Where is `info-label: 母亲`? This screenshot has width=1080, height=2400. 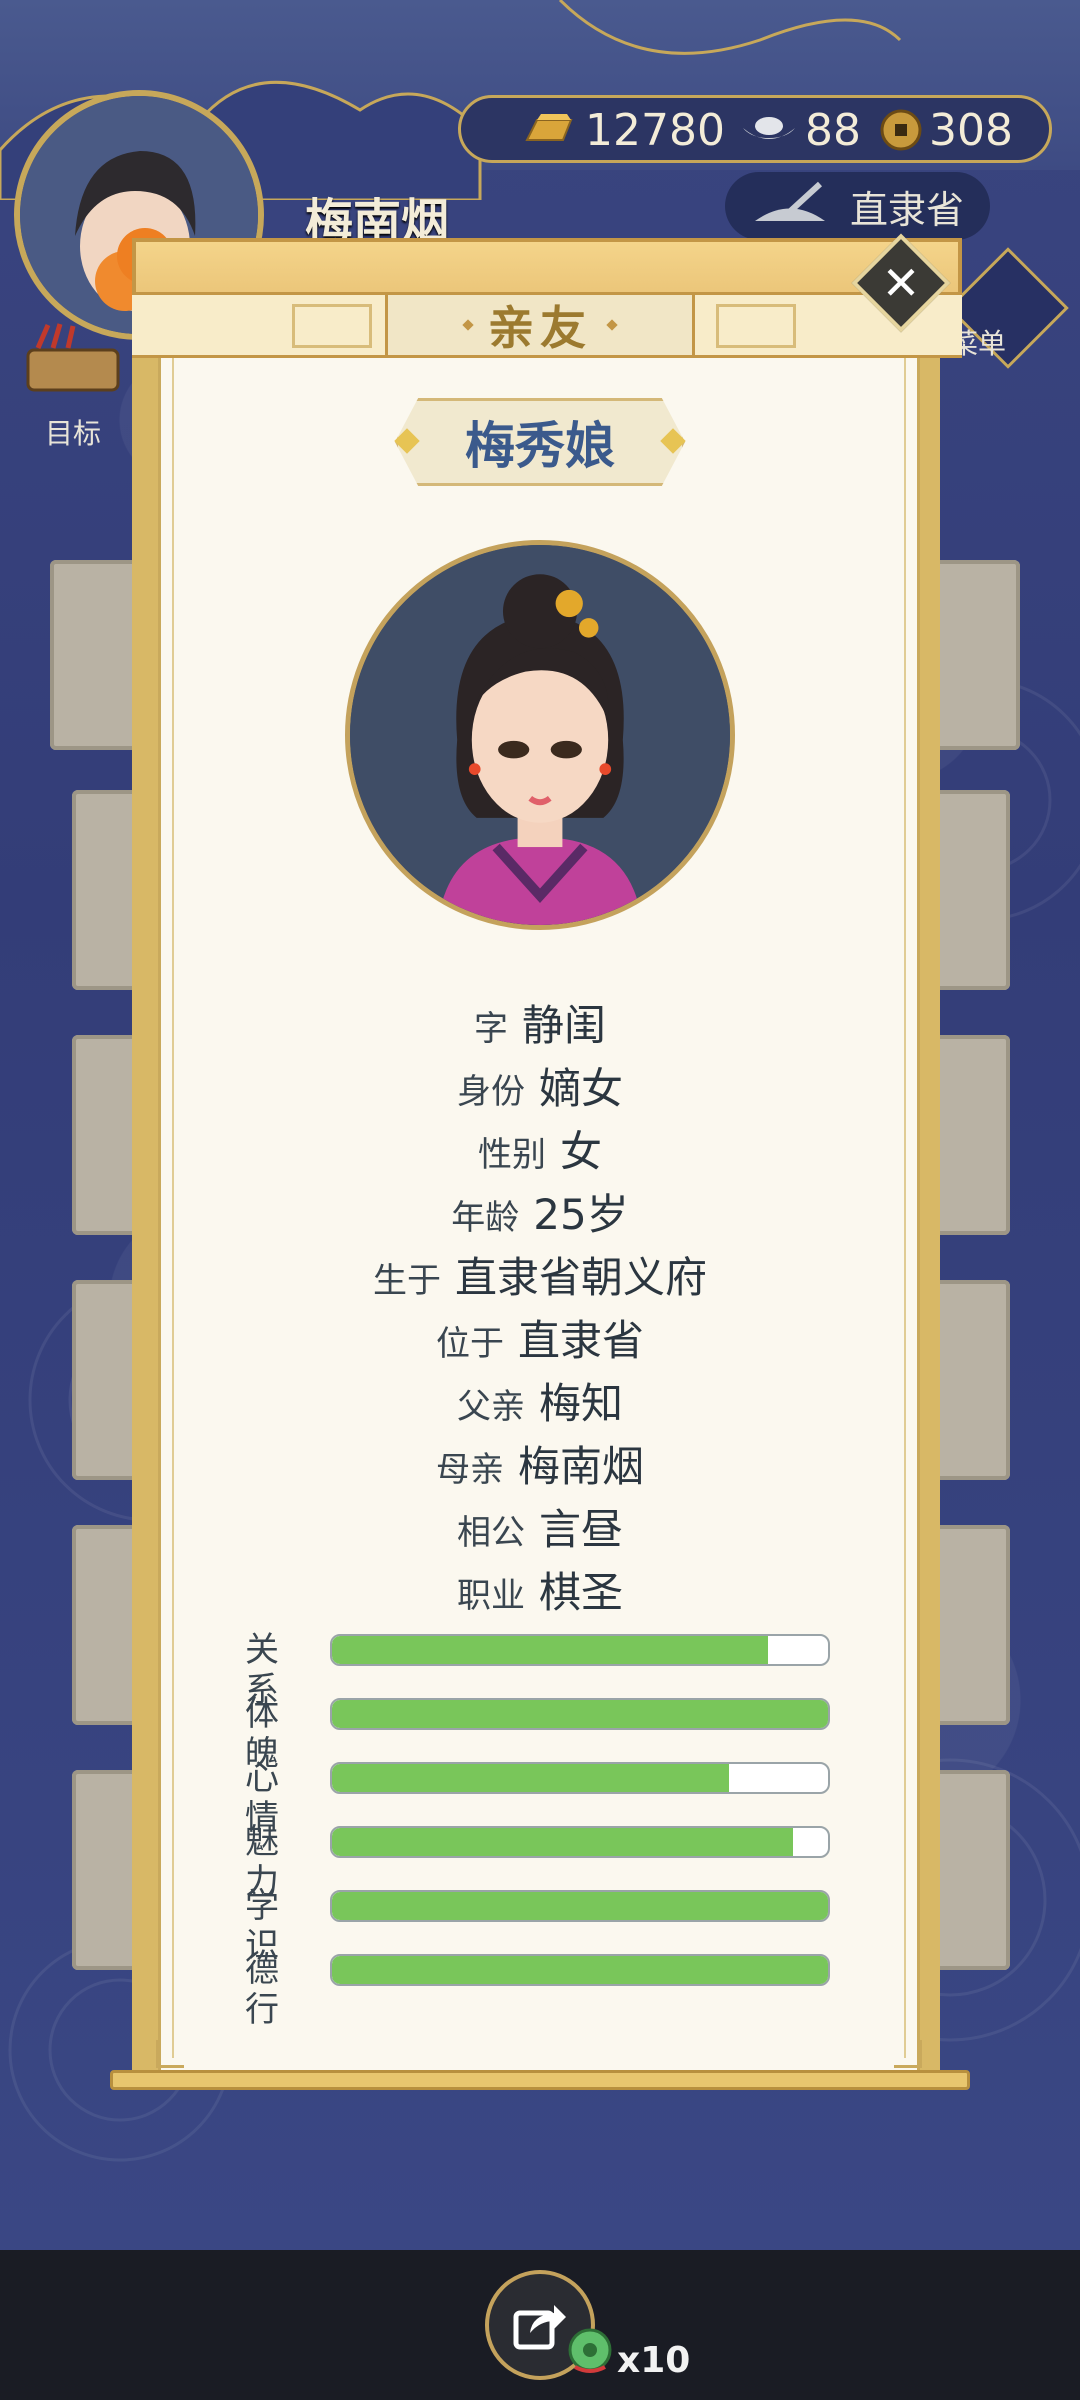
info-label: 母亲 is located at coordinates (469, 1470).